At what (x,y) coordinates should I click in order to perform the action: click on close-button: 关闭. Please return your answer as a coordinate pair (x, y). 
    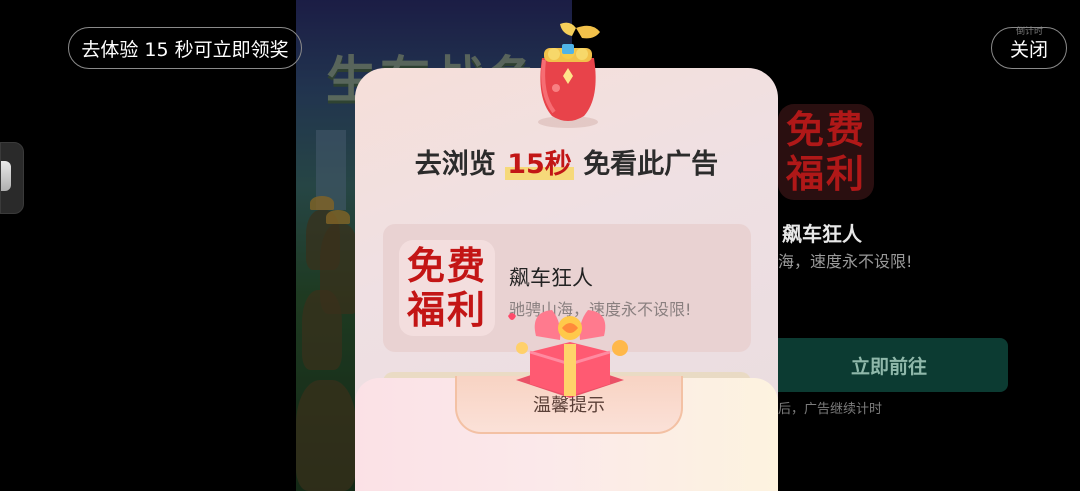
    Looking at the image, I should click on (1029, 48).